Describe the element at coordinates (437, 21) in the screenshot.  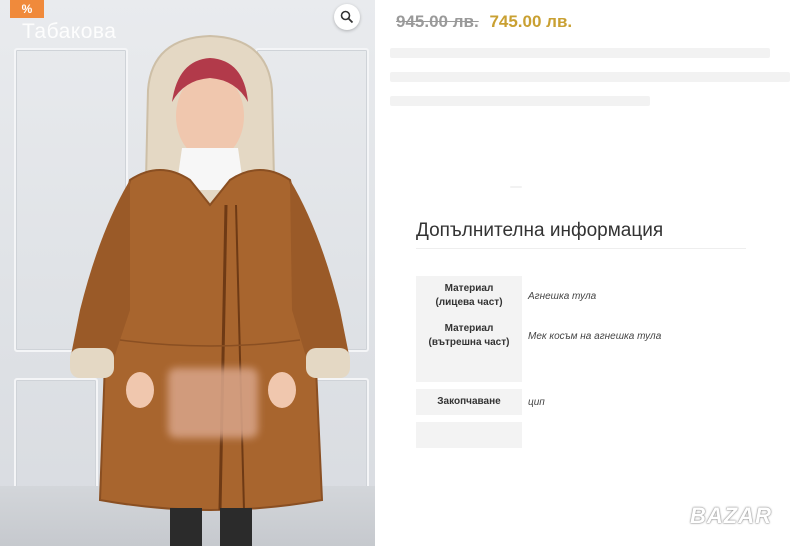
I see `old-price: 945.00 лв.` at that location.